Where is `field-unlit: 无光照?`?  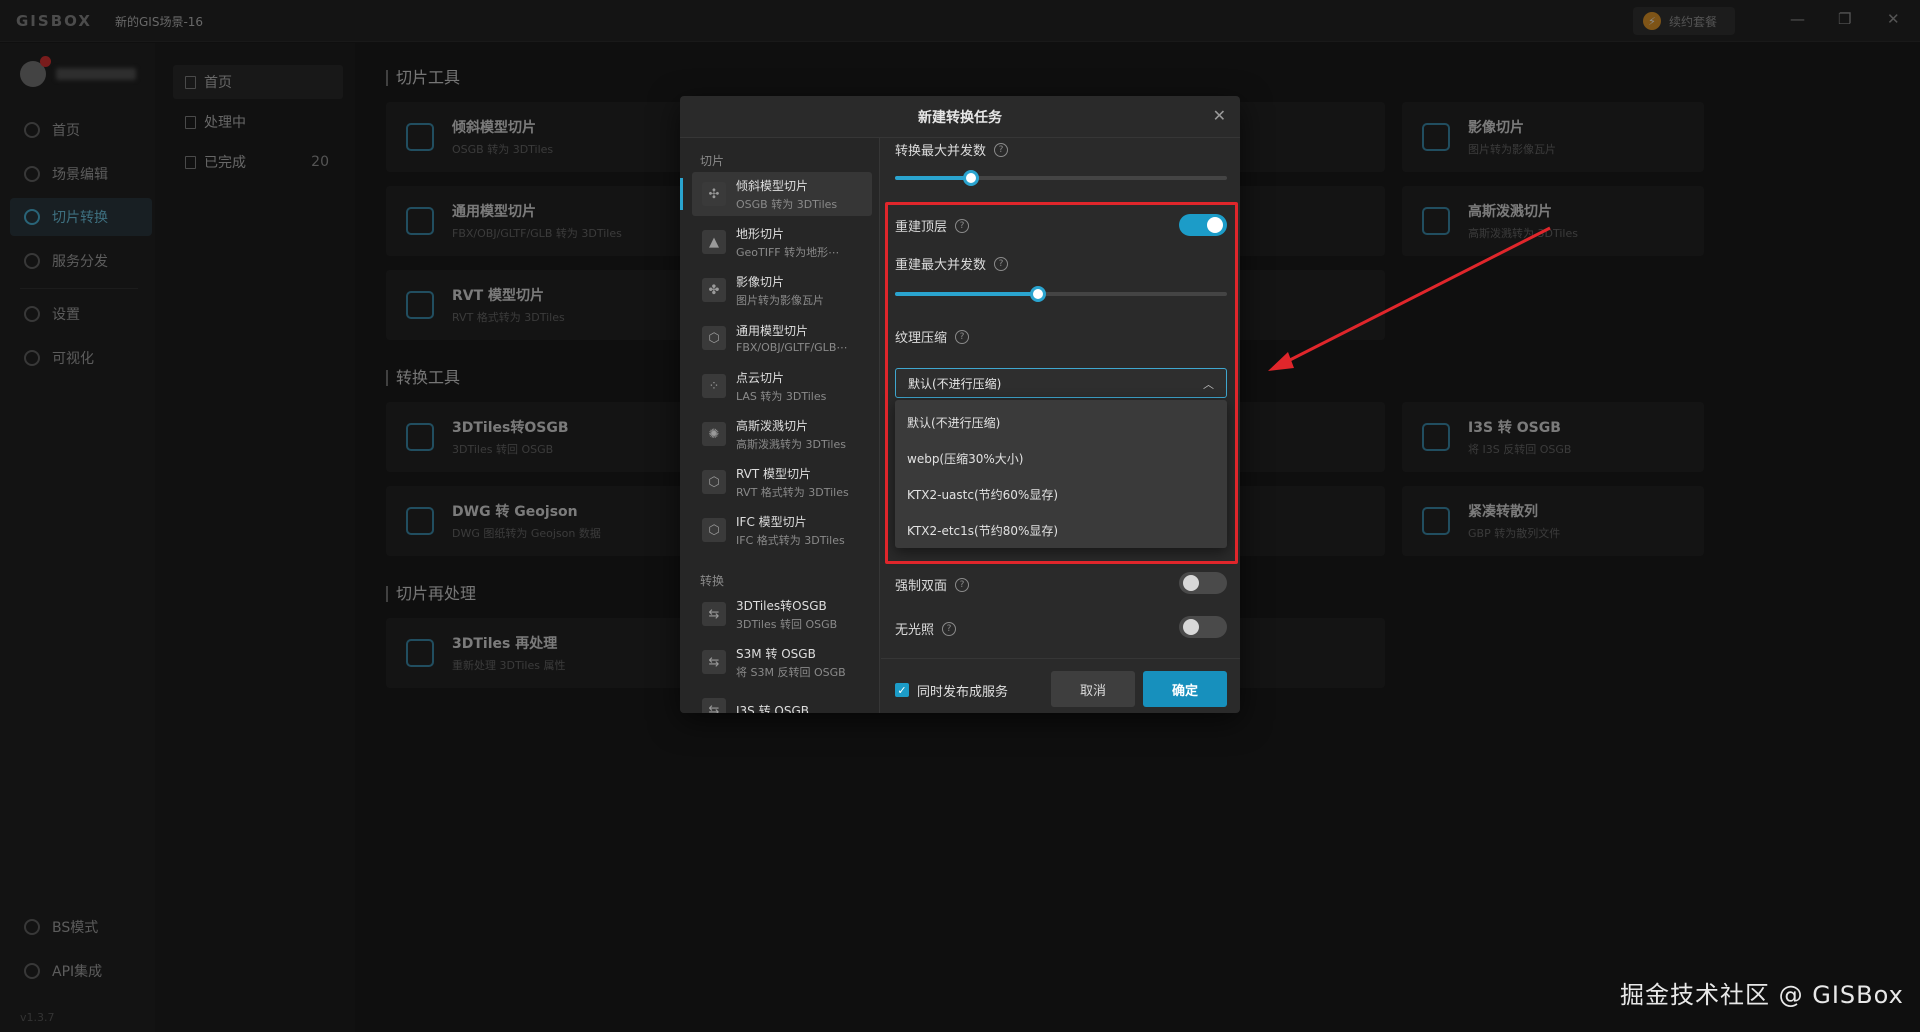 field-unlit: 无光照? is located at coordinates (926, 628).